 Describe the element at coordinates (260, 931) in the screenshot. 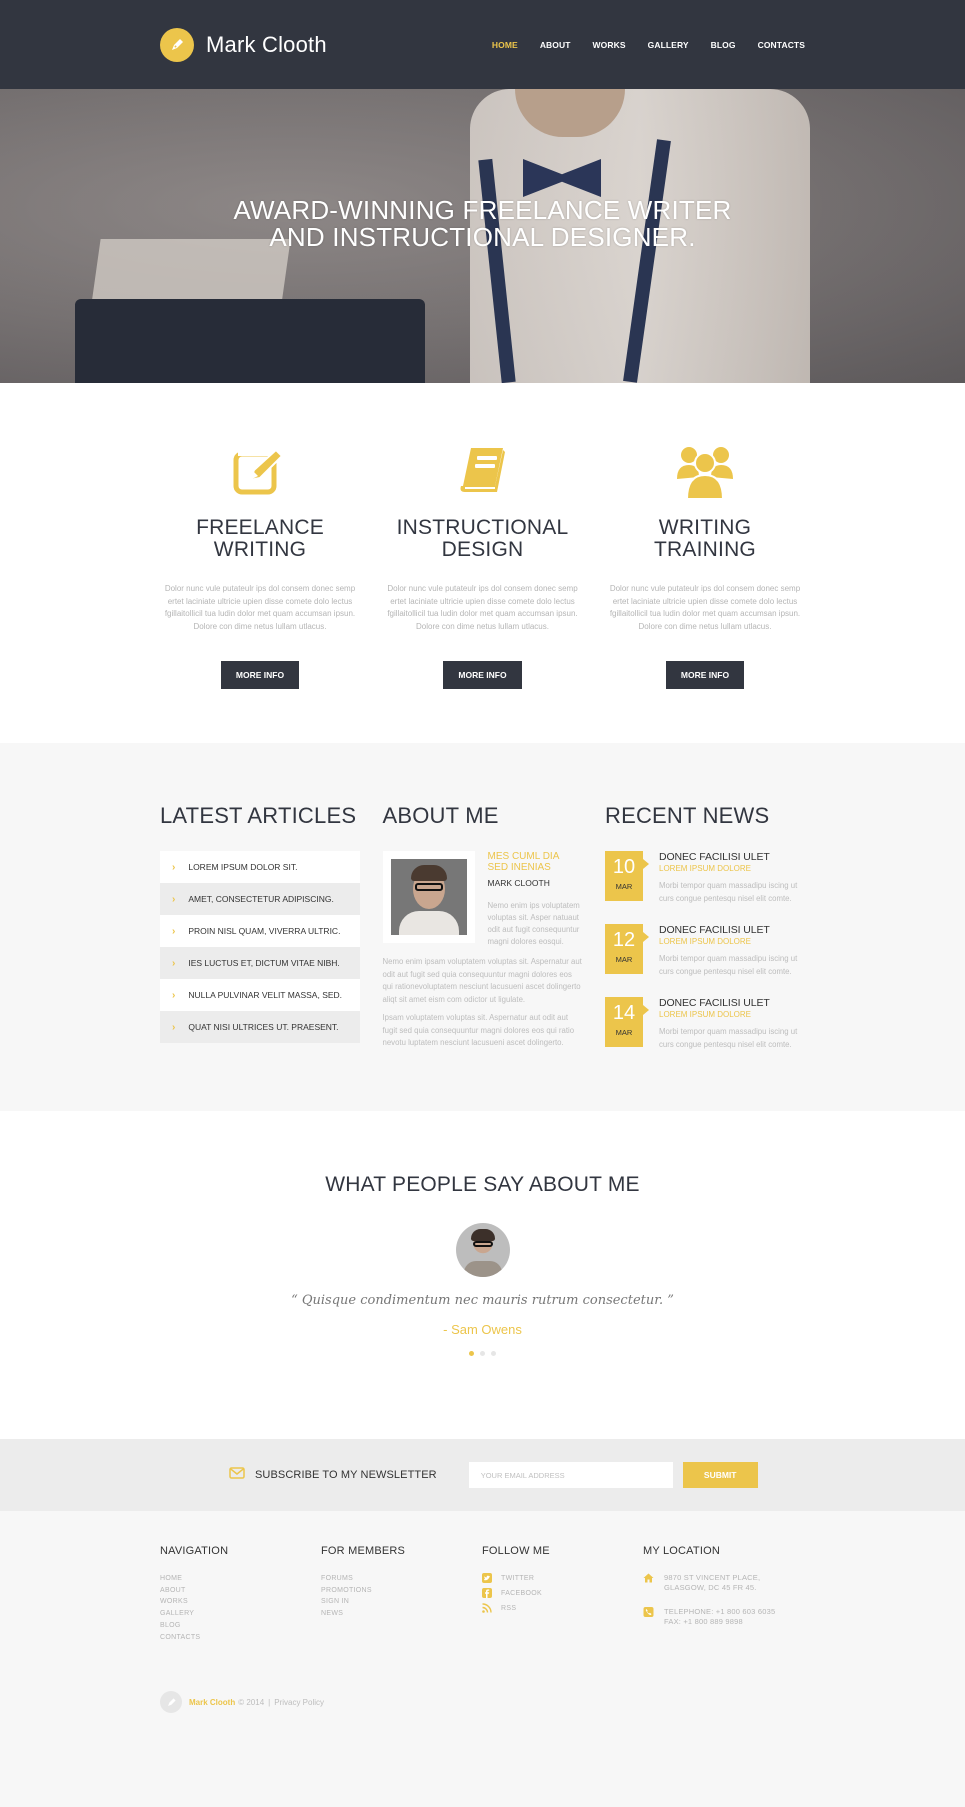

I see `article-link: › PROIN NISL QUAM, VIVERRA ULTRIC.` at that location.